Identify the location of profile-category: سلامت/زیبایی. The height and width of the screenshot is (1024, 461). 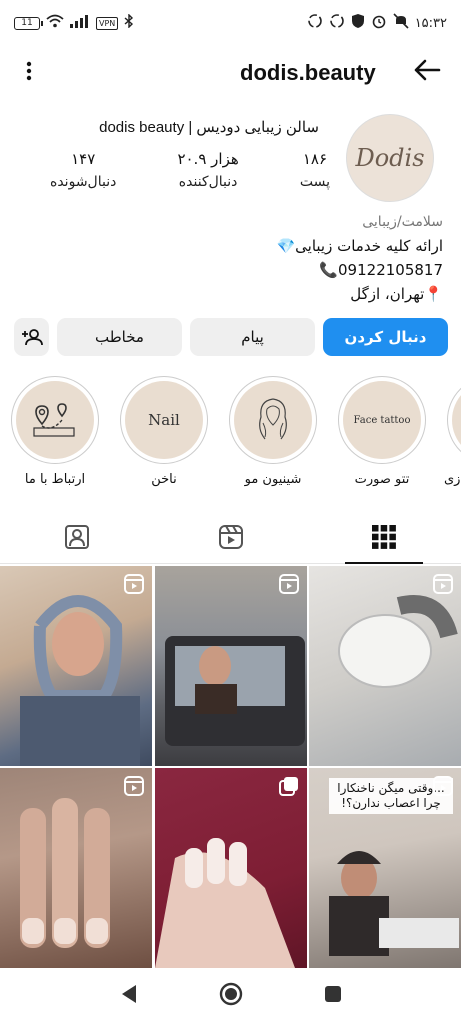
(402, 222).